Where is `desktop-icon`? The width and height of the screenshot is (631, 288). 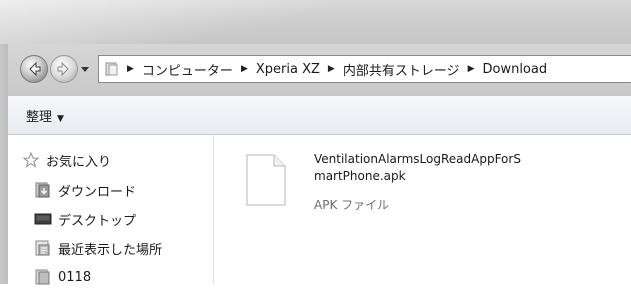 desktop-icon is located at coordinates (43, 219).